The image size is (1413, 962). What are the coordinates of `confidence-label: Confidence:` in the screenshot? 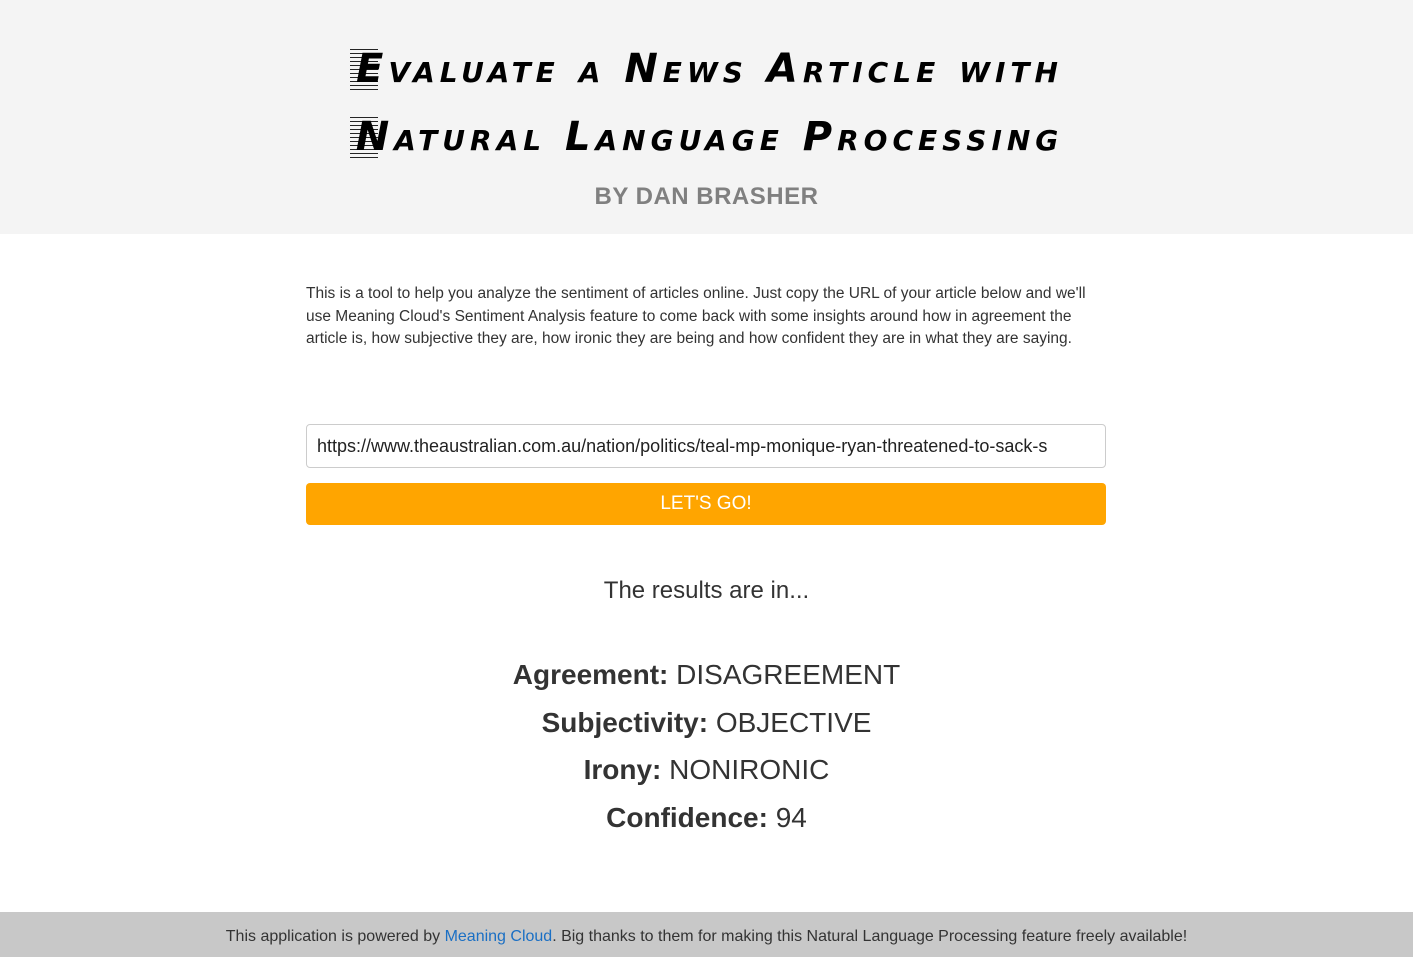 It's located at (687, 817).